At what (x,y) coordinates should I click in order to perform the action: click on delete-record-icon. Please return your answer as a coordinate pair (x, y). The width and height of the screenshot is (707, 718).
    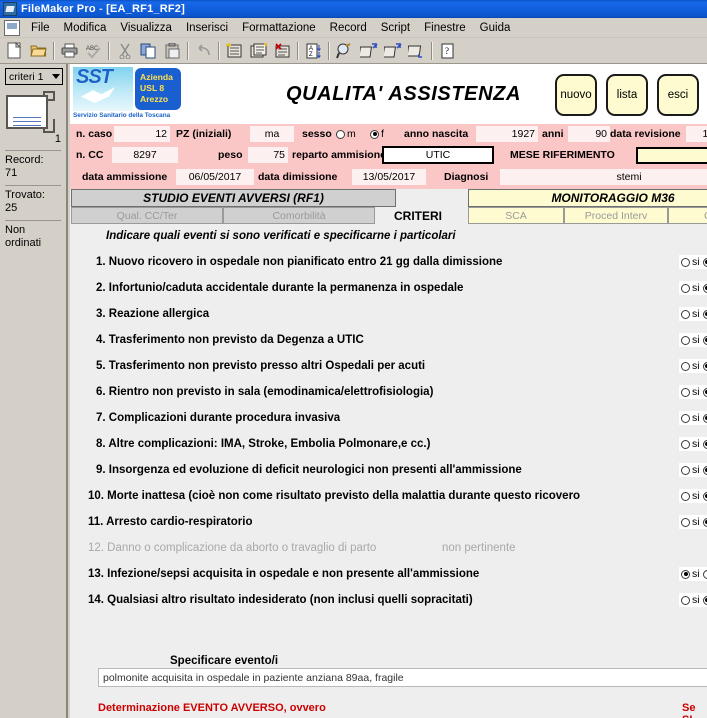
    Looking at the image, I should click on (282, 51).